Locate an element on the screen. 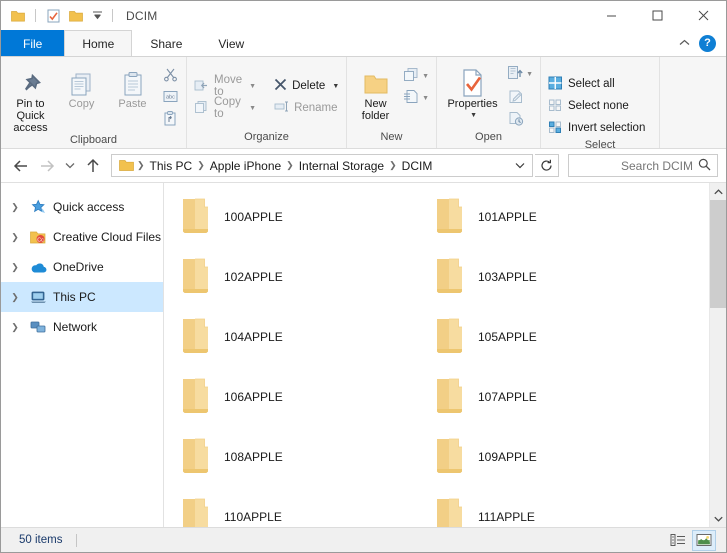 The height and width of the screenshot is (553, 727). new-folder-button: New folder is located at coordinates (375, 91).